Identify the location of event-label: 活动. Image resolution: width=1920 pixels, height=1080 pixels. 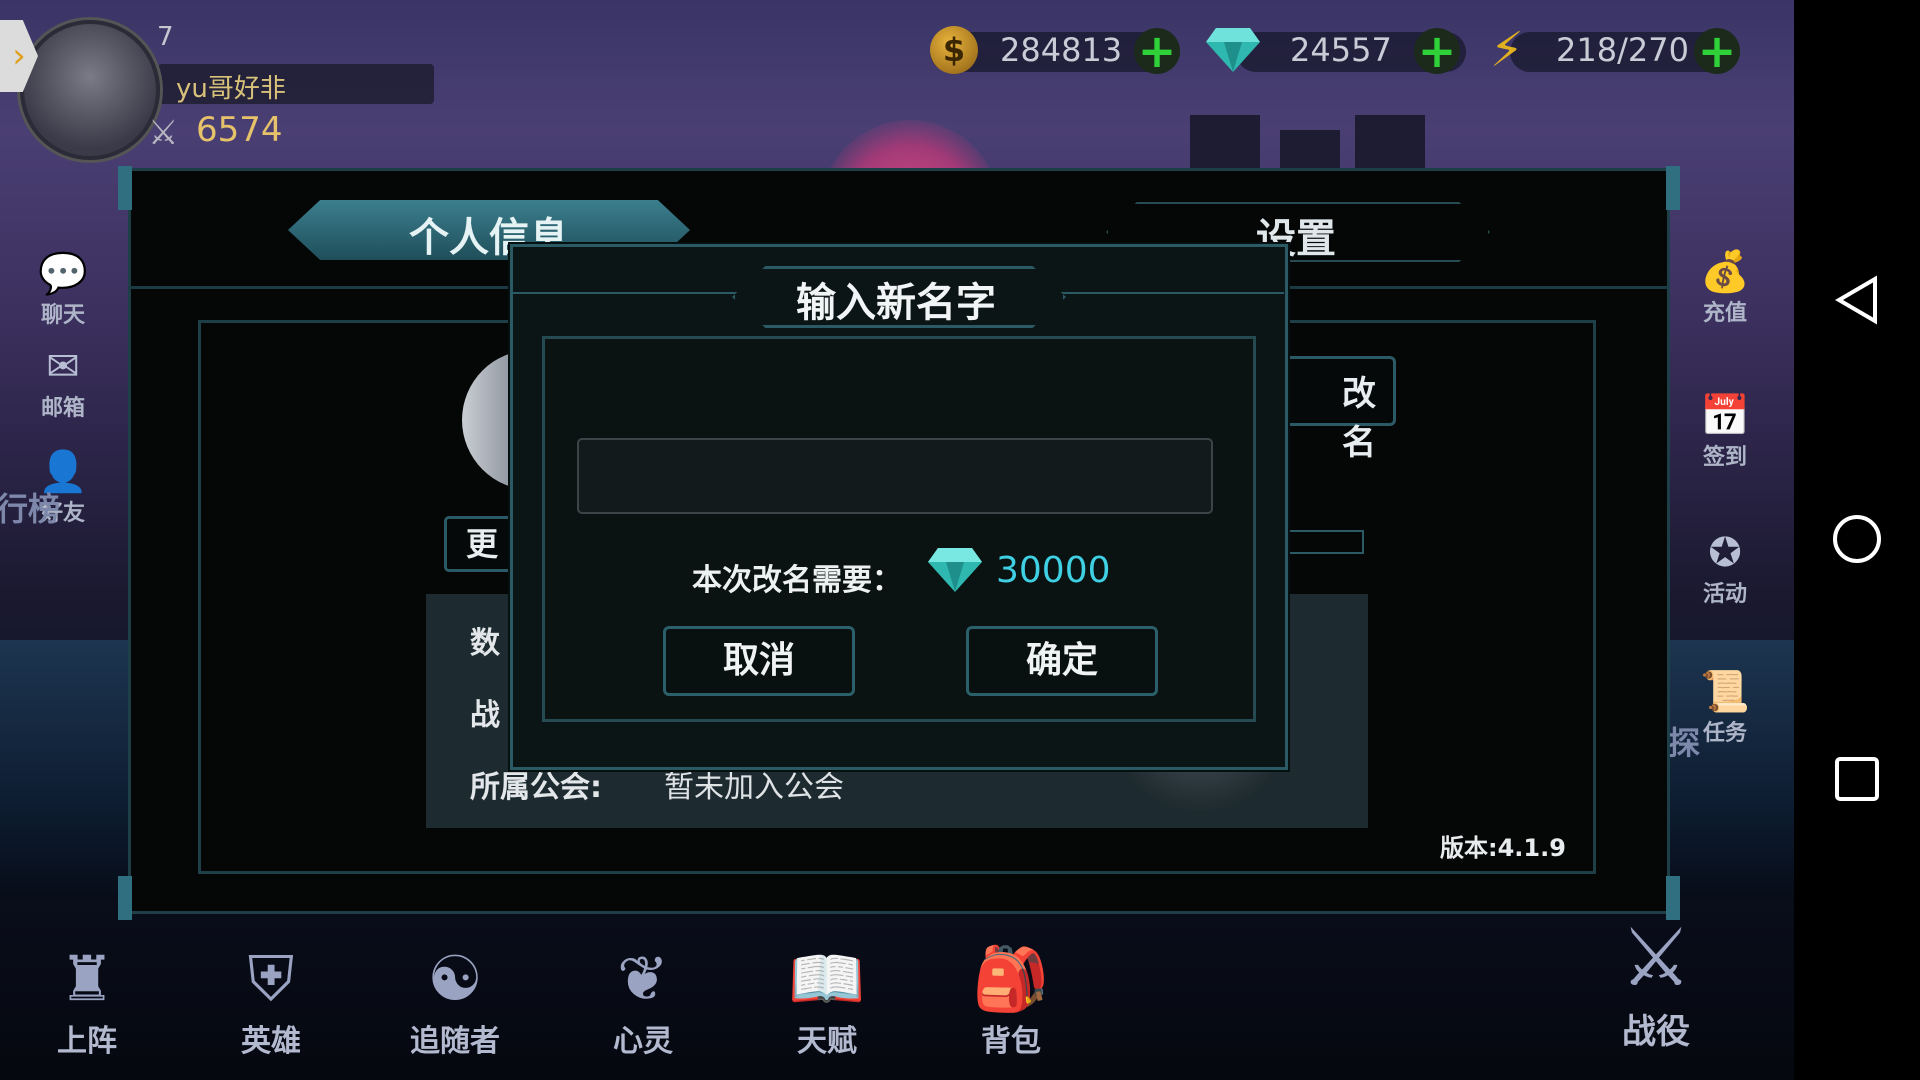
(1724, 594).